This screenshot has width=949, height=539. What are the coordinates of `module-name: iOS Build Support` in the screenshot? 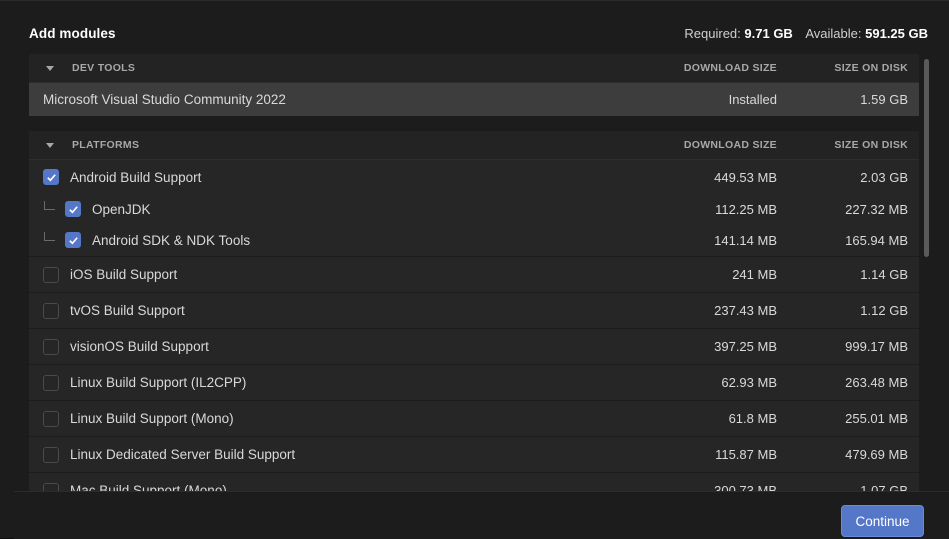 It's located at (124, 274).